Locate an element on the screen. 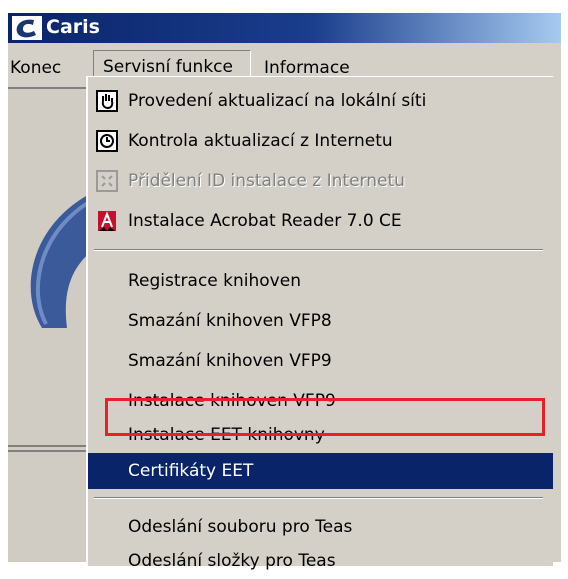  acrobat-icon is located at coordinates (107, 221).